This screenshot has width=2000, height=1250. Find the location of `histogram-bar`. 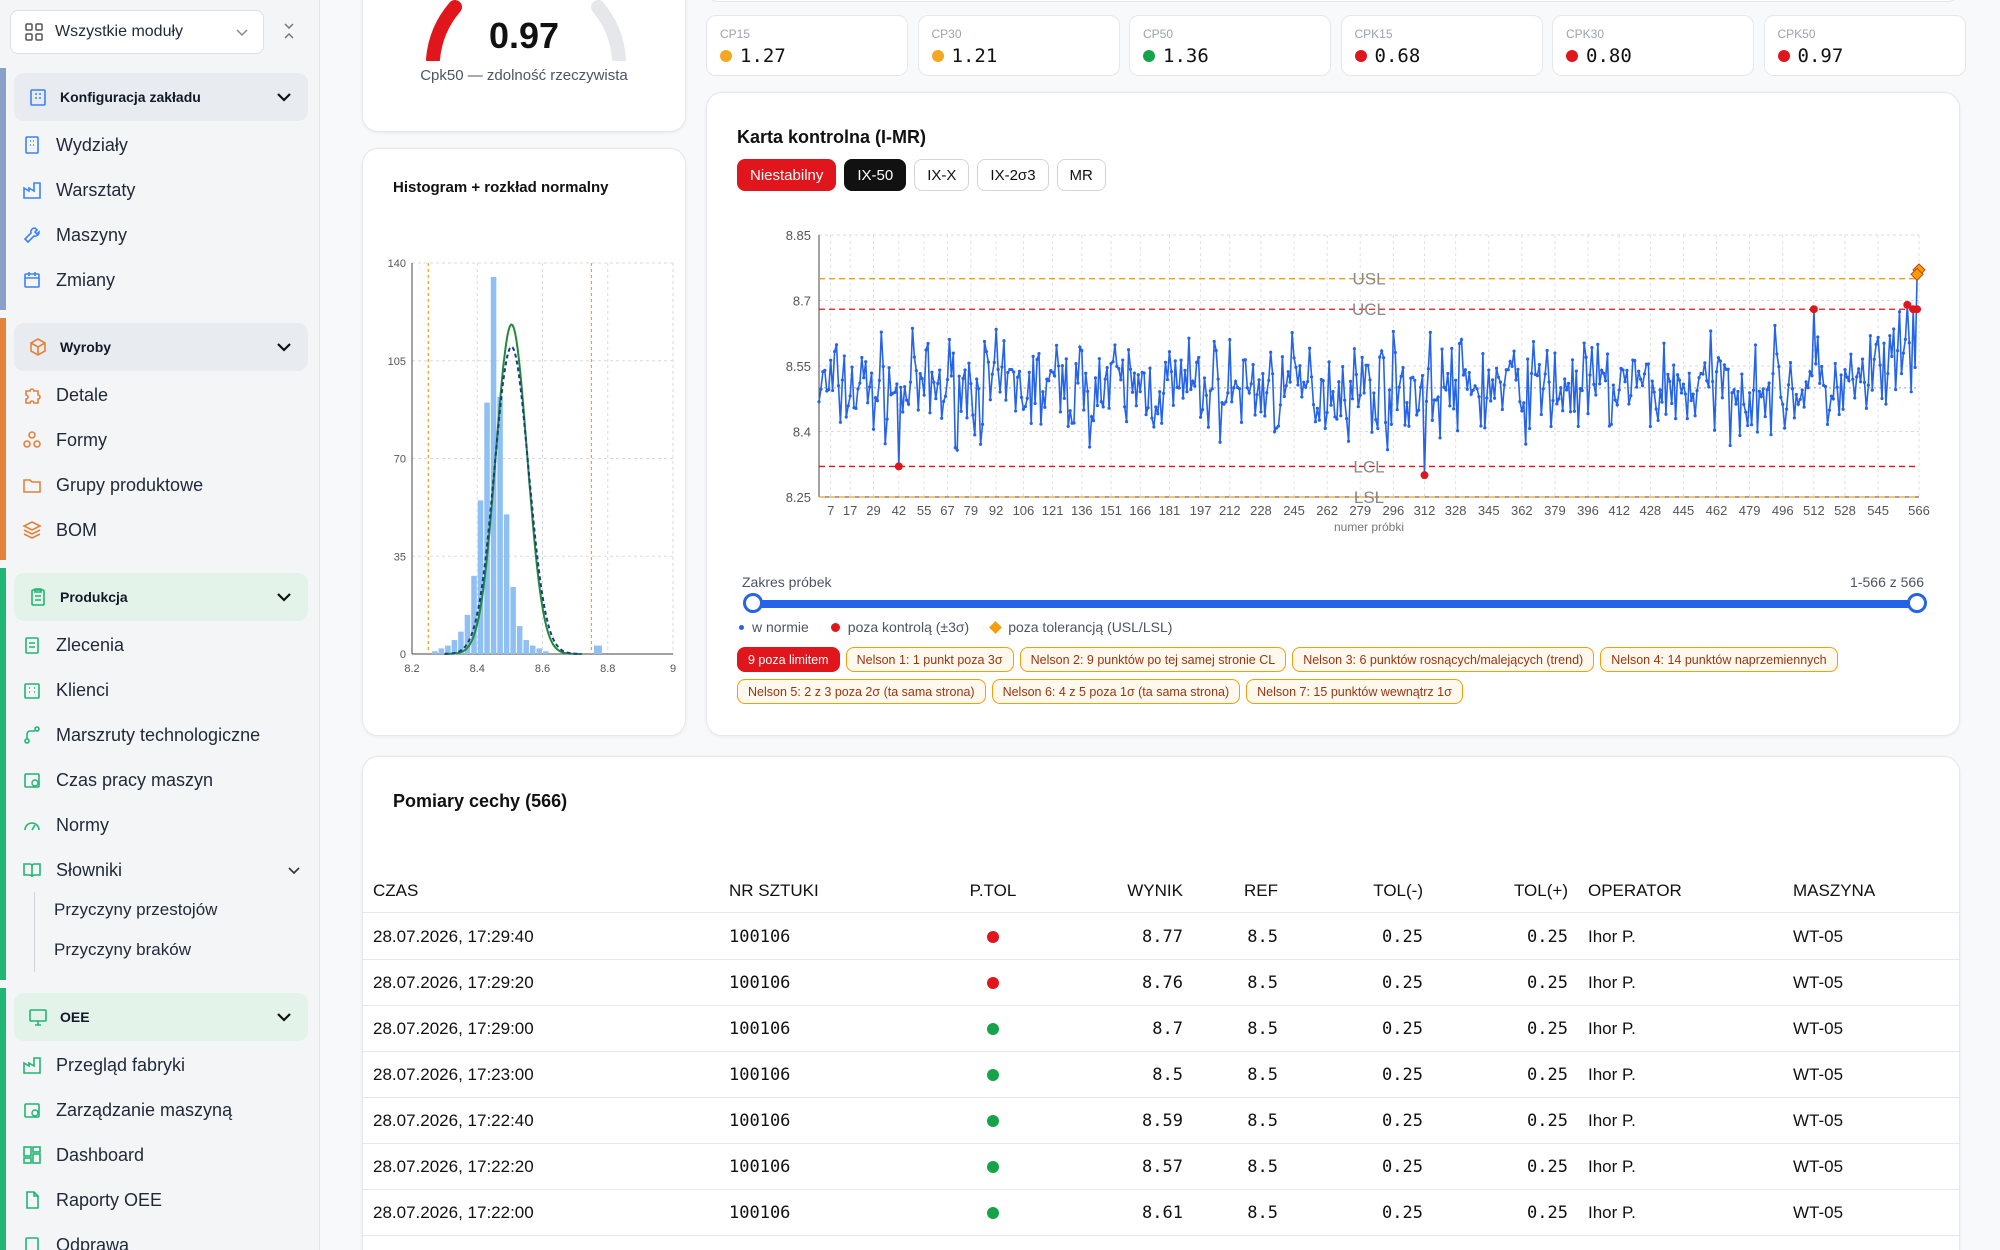

histogram-bar is located at coordinates (454, 647).